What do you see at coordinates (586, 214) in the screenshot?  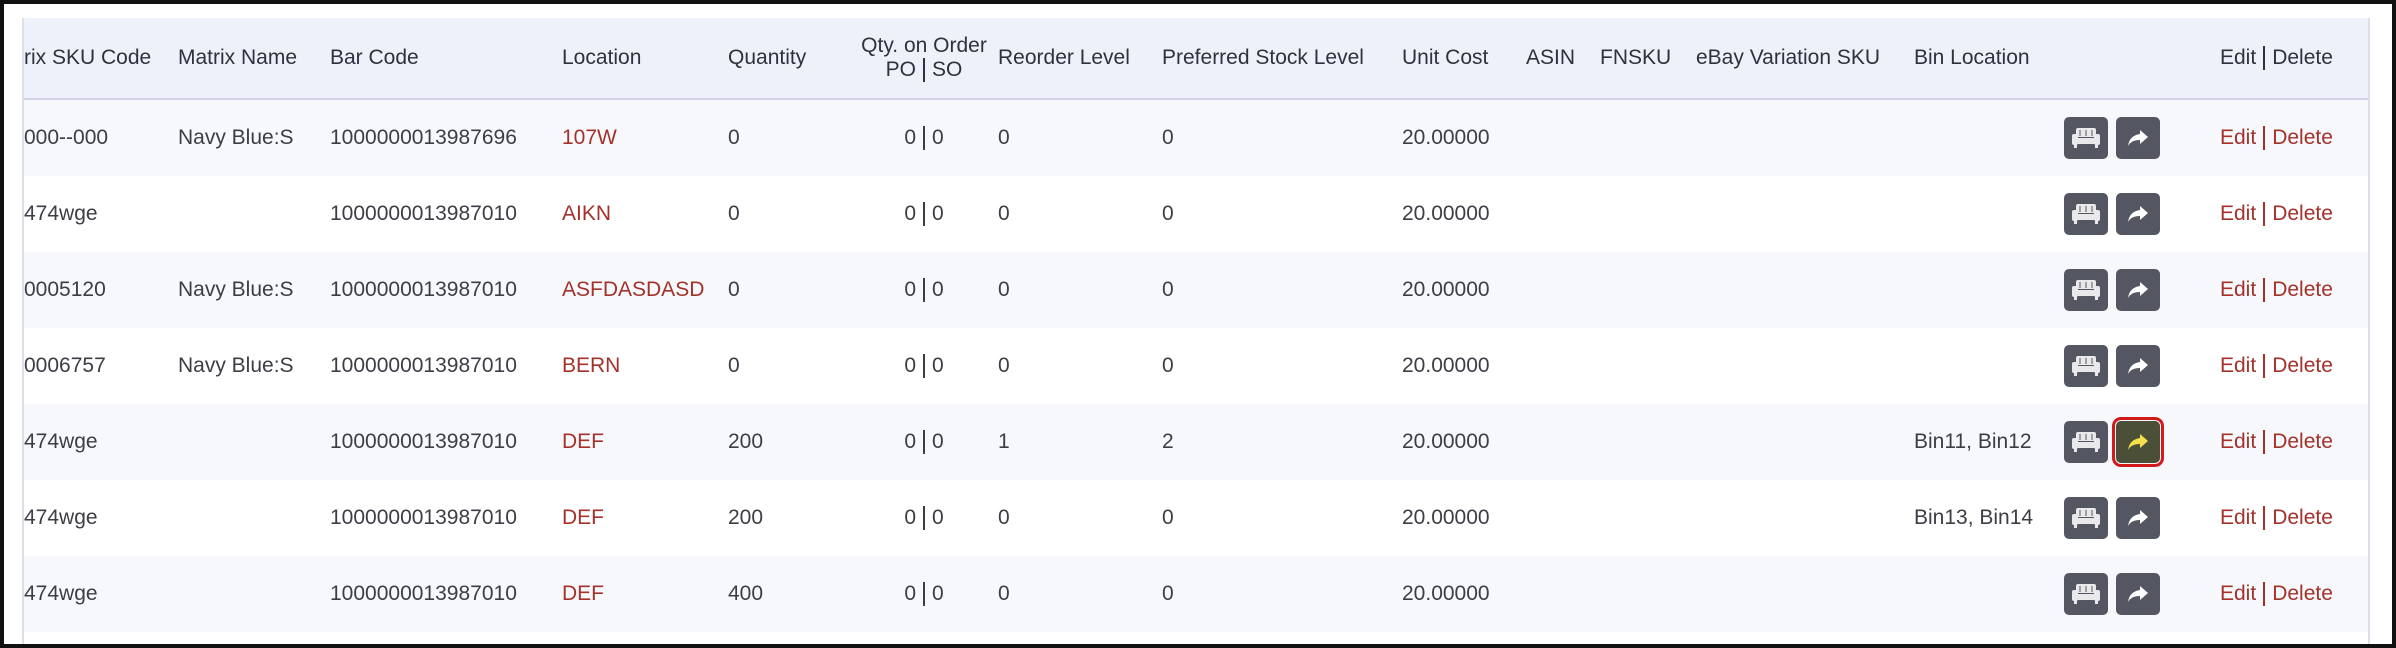 I see `cell-location-link: AIKN` at bounding box center [586, 214].